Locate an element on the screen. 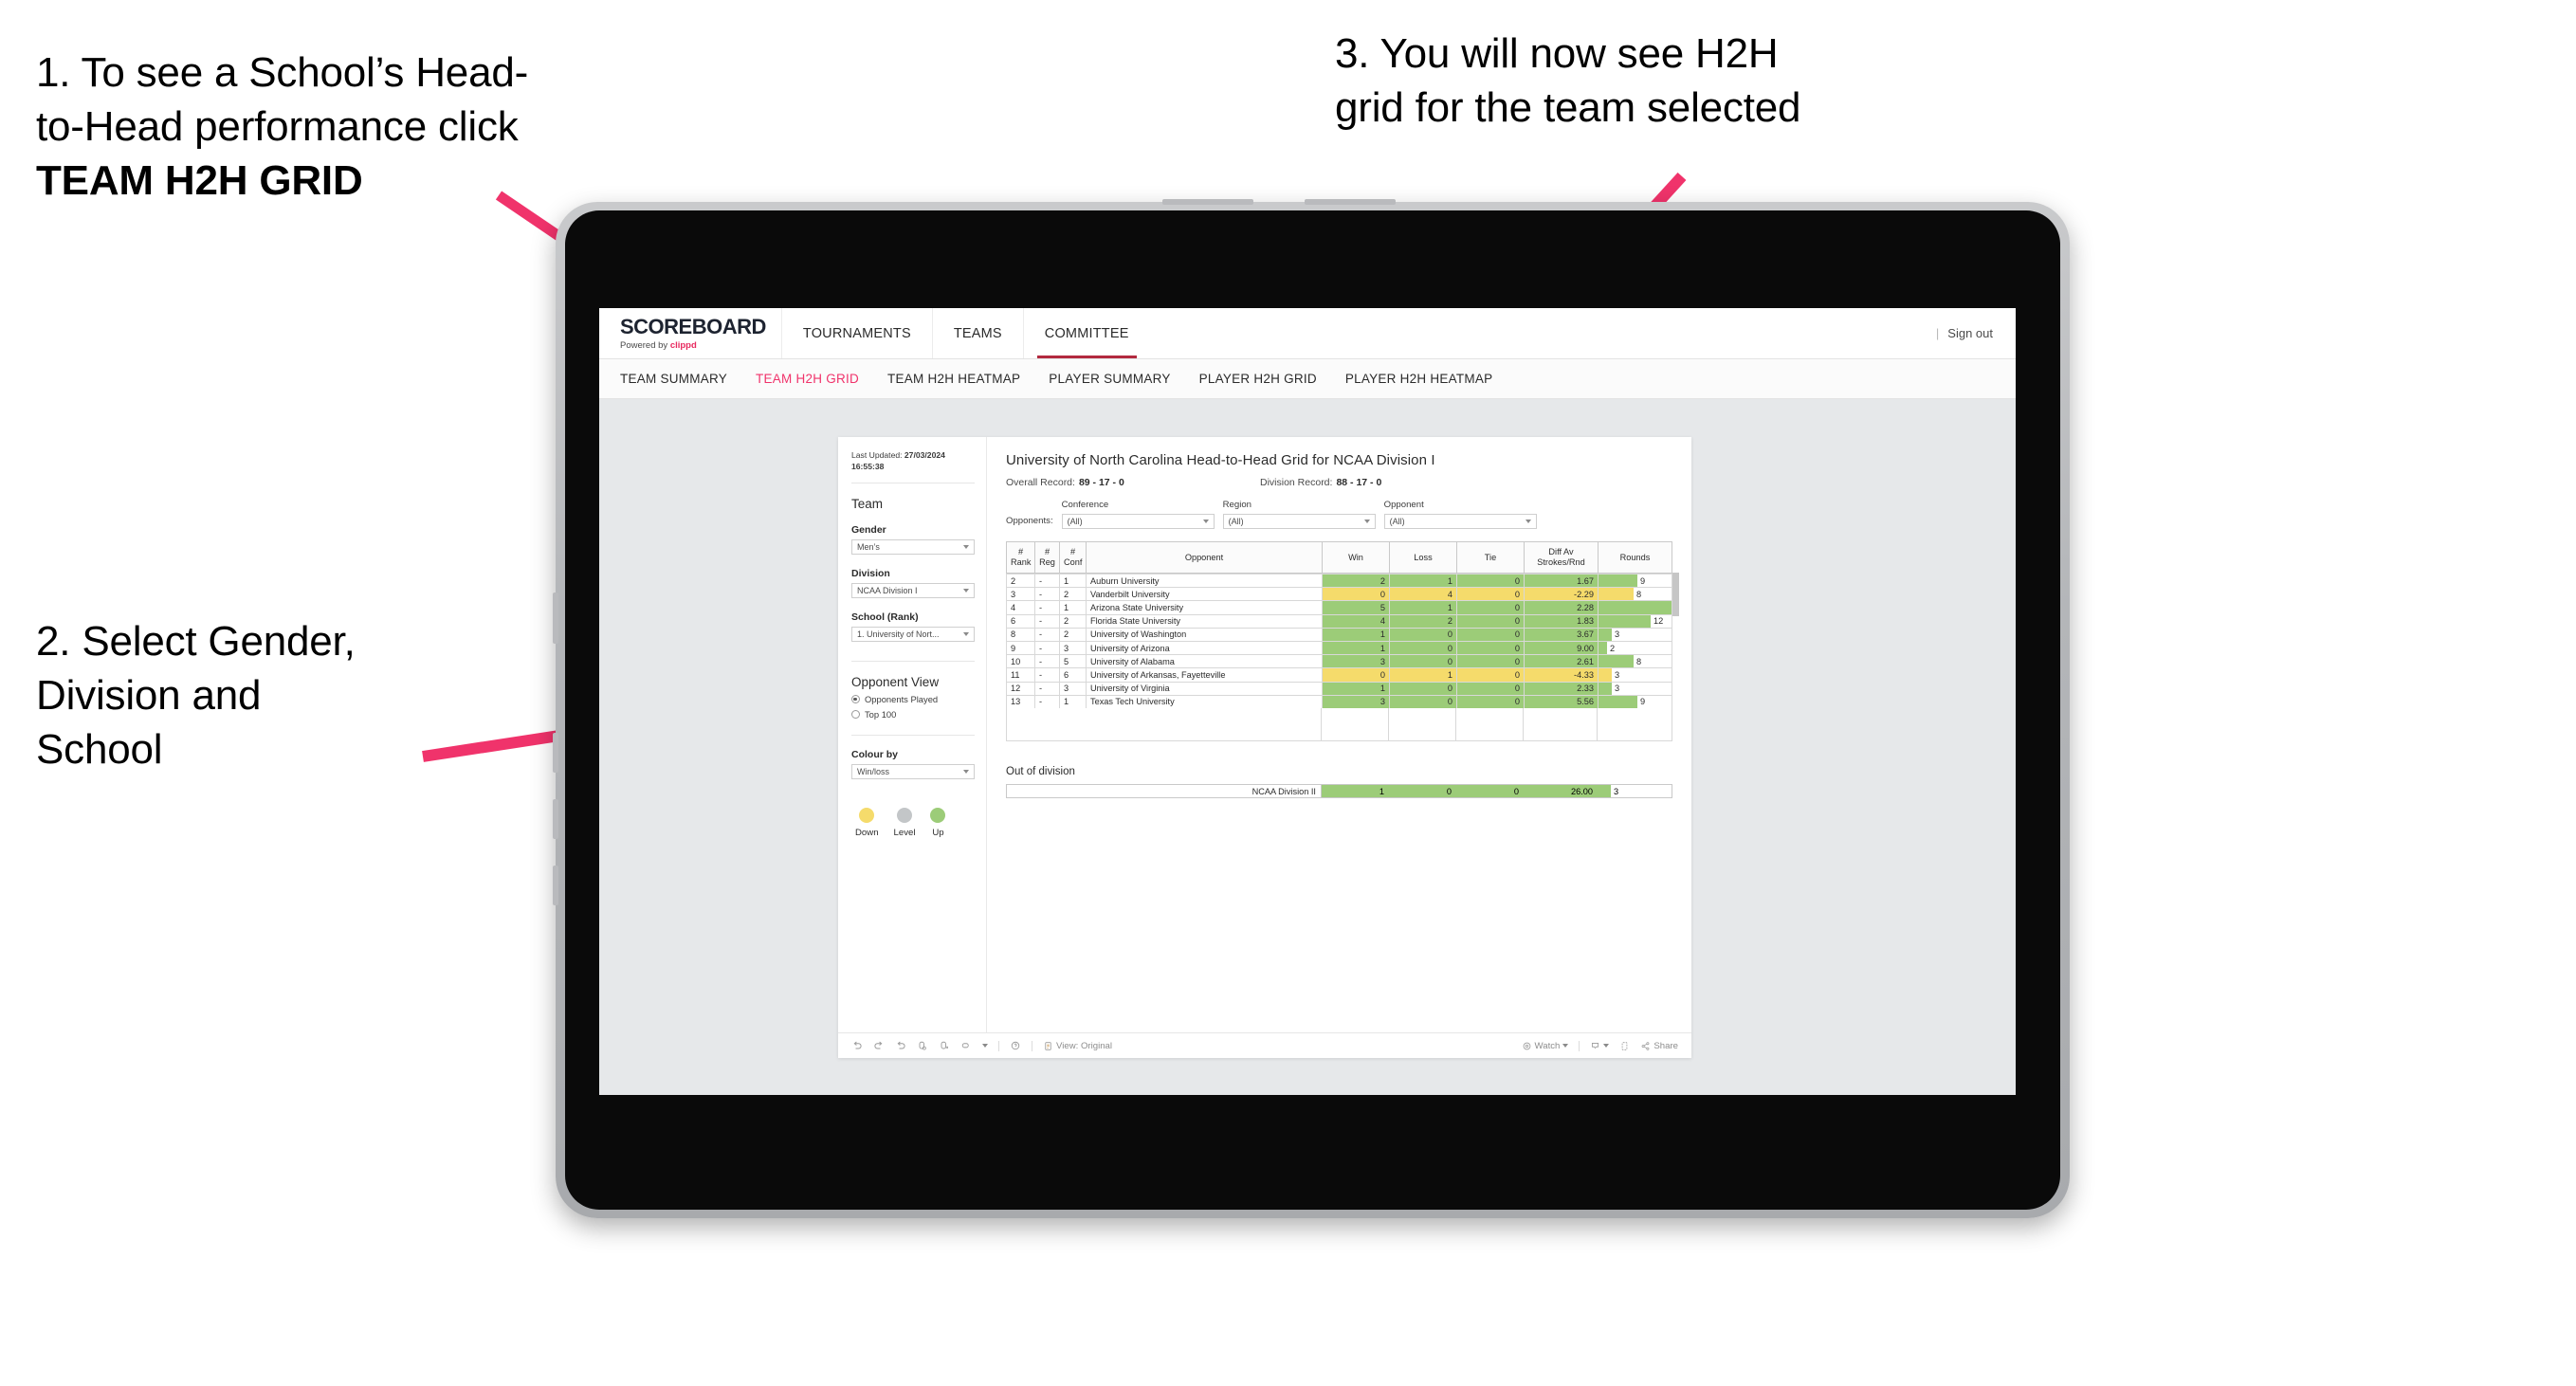 This screenshot has height=1386, width=2576. download-button is located at coordinates (1600, 1046).